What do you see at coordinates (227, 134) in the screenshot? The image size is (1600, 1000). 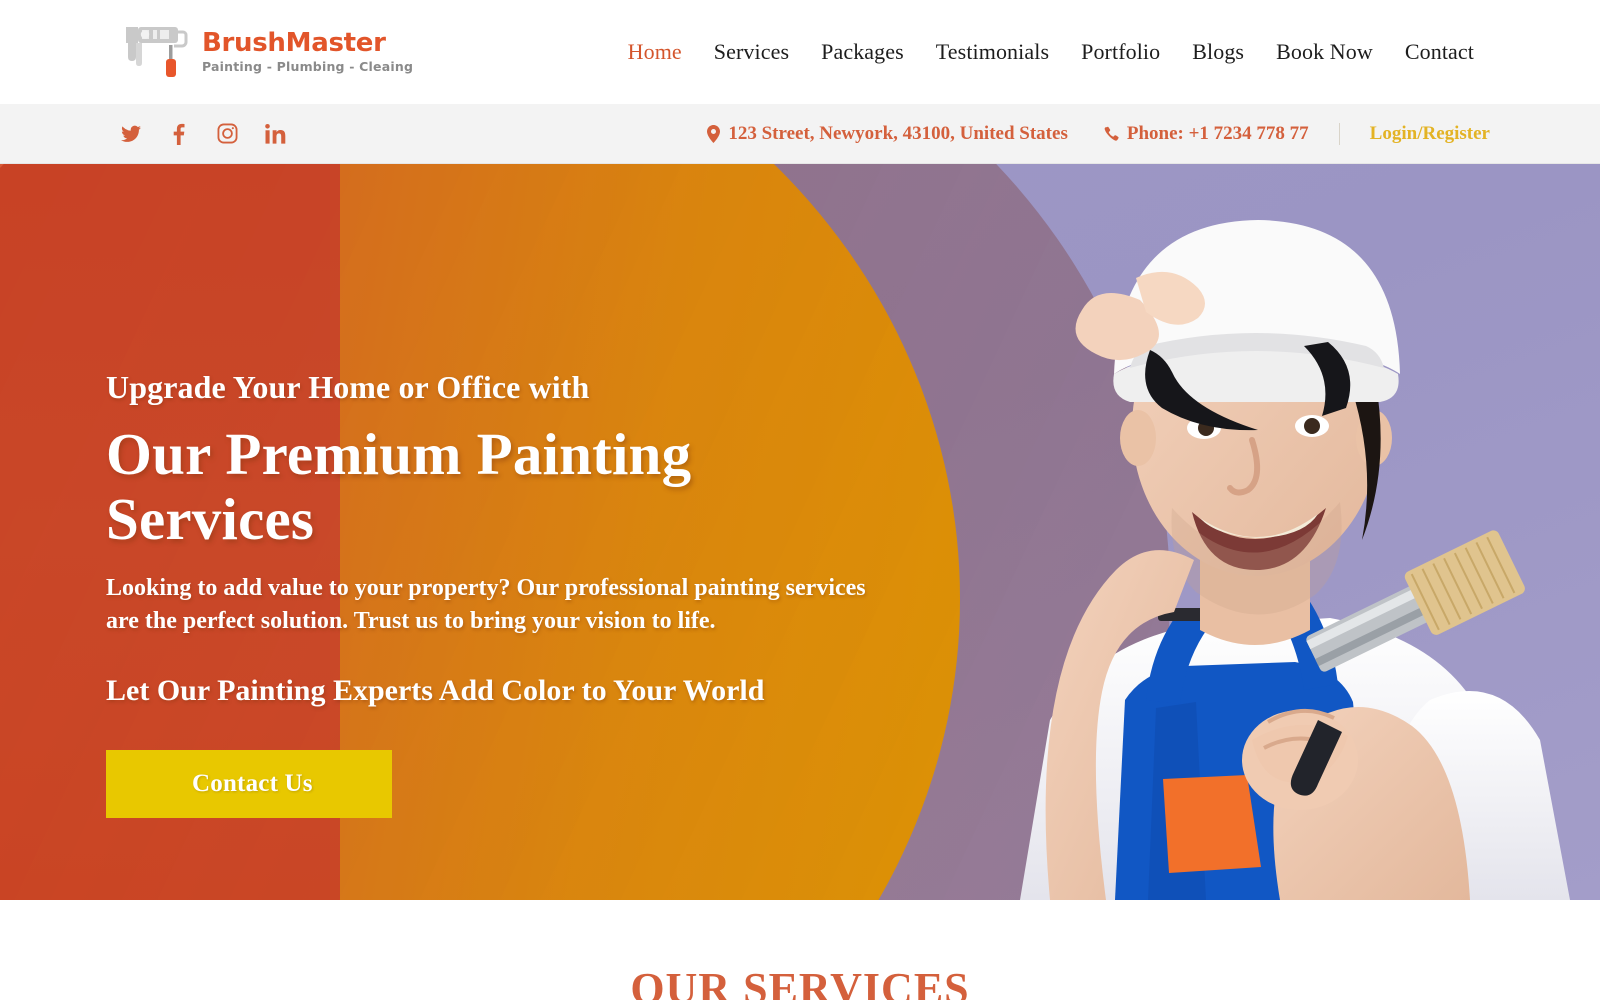 I see `instagram-icon` at bounding box center [227, 134].